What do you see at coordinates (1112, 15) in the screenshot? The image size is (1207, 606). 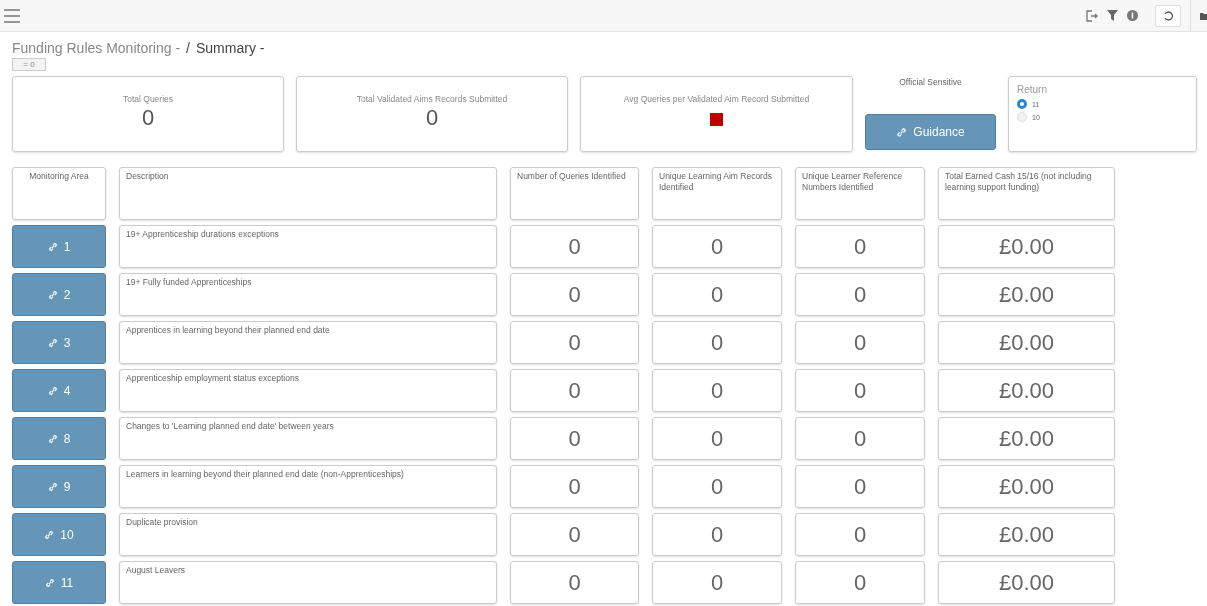 I see `filter-icon` at bounding box center [1112, 15].